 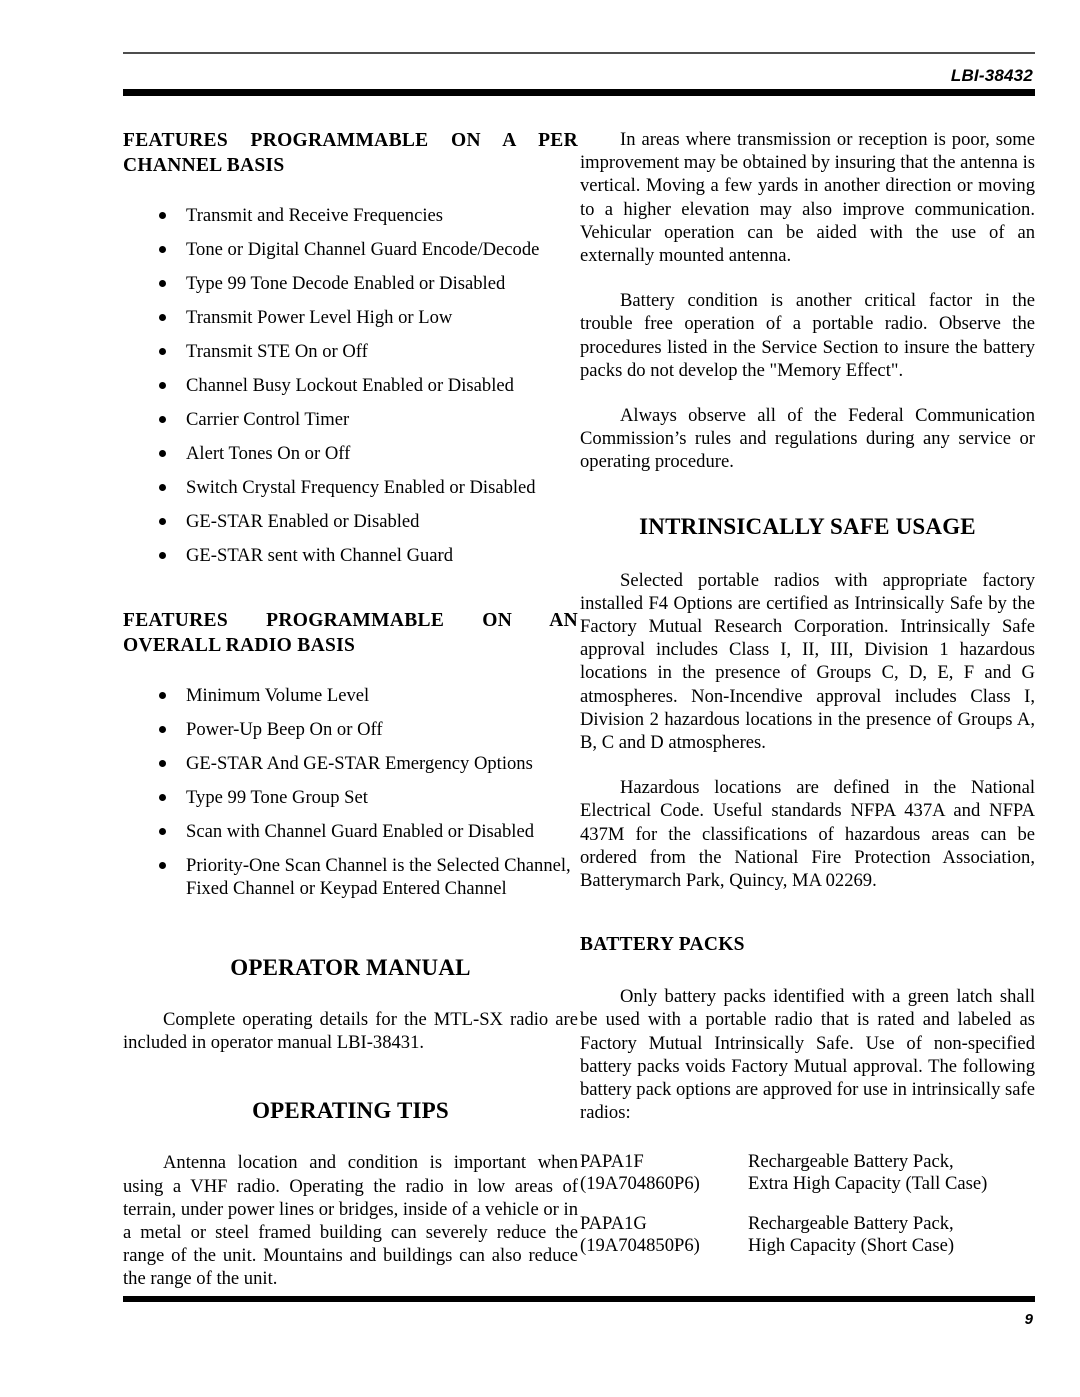 What do you see at coordinates (268, 419) in the screenshot?
I see `list-item-label: Carrier Control Timer` at bounding box center [268, 419].